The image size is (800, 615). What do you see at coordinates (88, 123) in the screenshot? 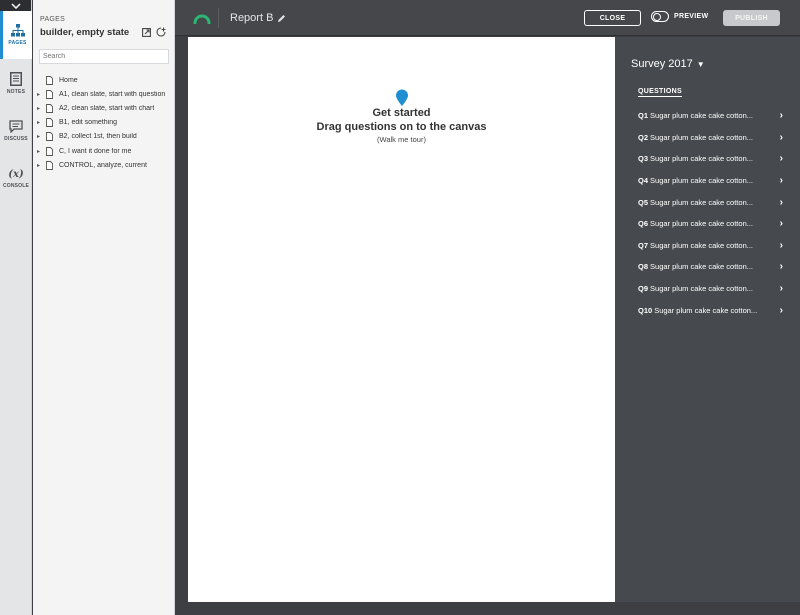
I see `page-item-label: B1, edit something` at bounding box center [88, 123].